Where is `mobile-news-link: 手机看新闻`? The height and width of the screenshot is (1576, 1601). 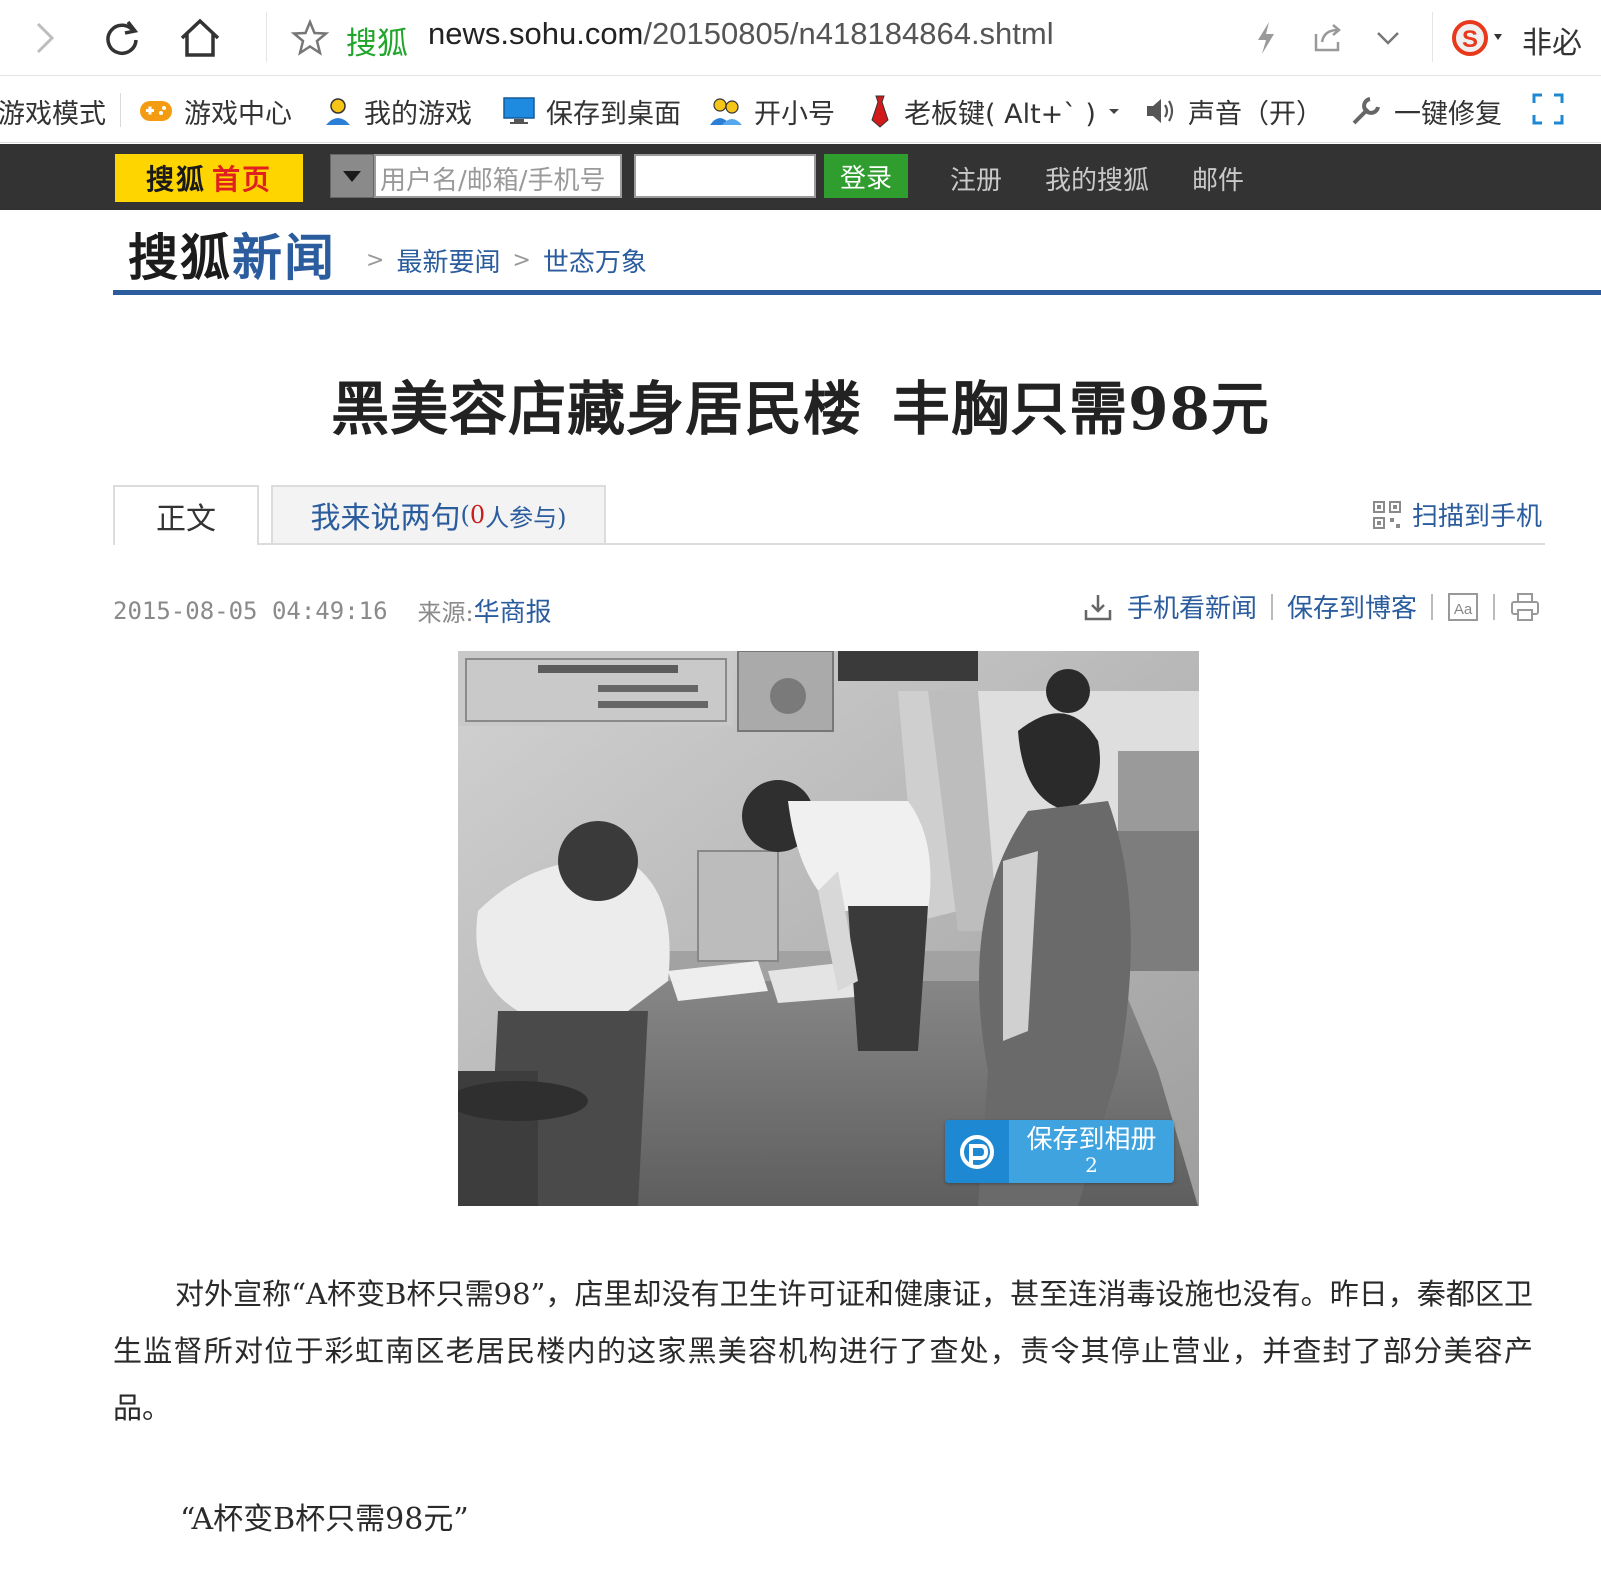
mobile-news-link: 手机看新闻 is located at coordinates (1192, 606).